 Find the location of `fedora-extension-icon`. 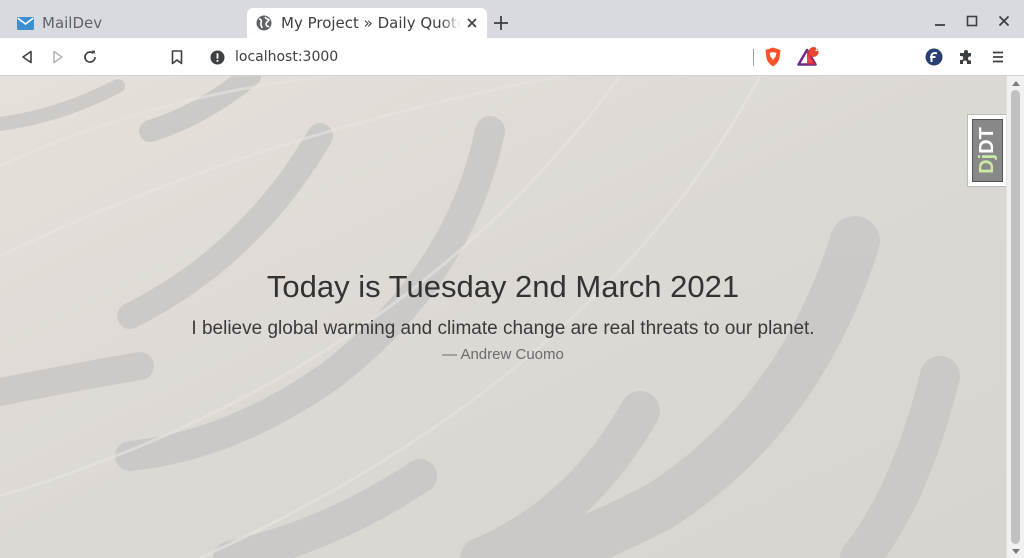

fedora-extension-icon is located at coordinates (934, 57).